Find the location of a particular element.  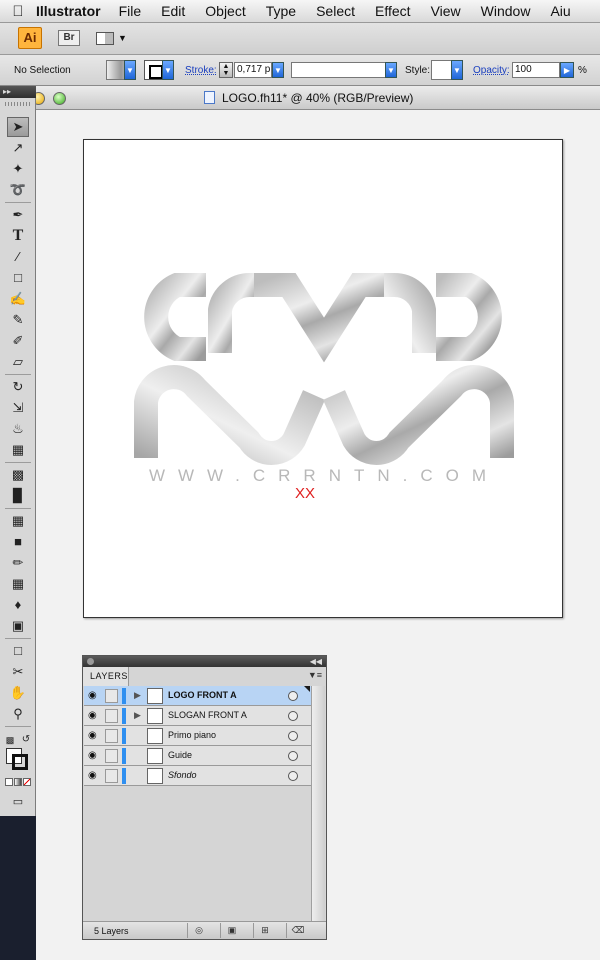

layer-row-guide: ◉ Guide is located at coordinates (197, 756).